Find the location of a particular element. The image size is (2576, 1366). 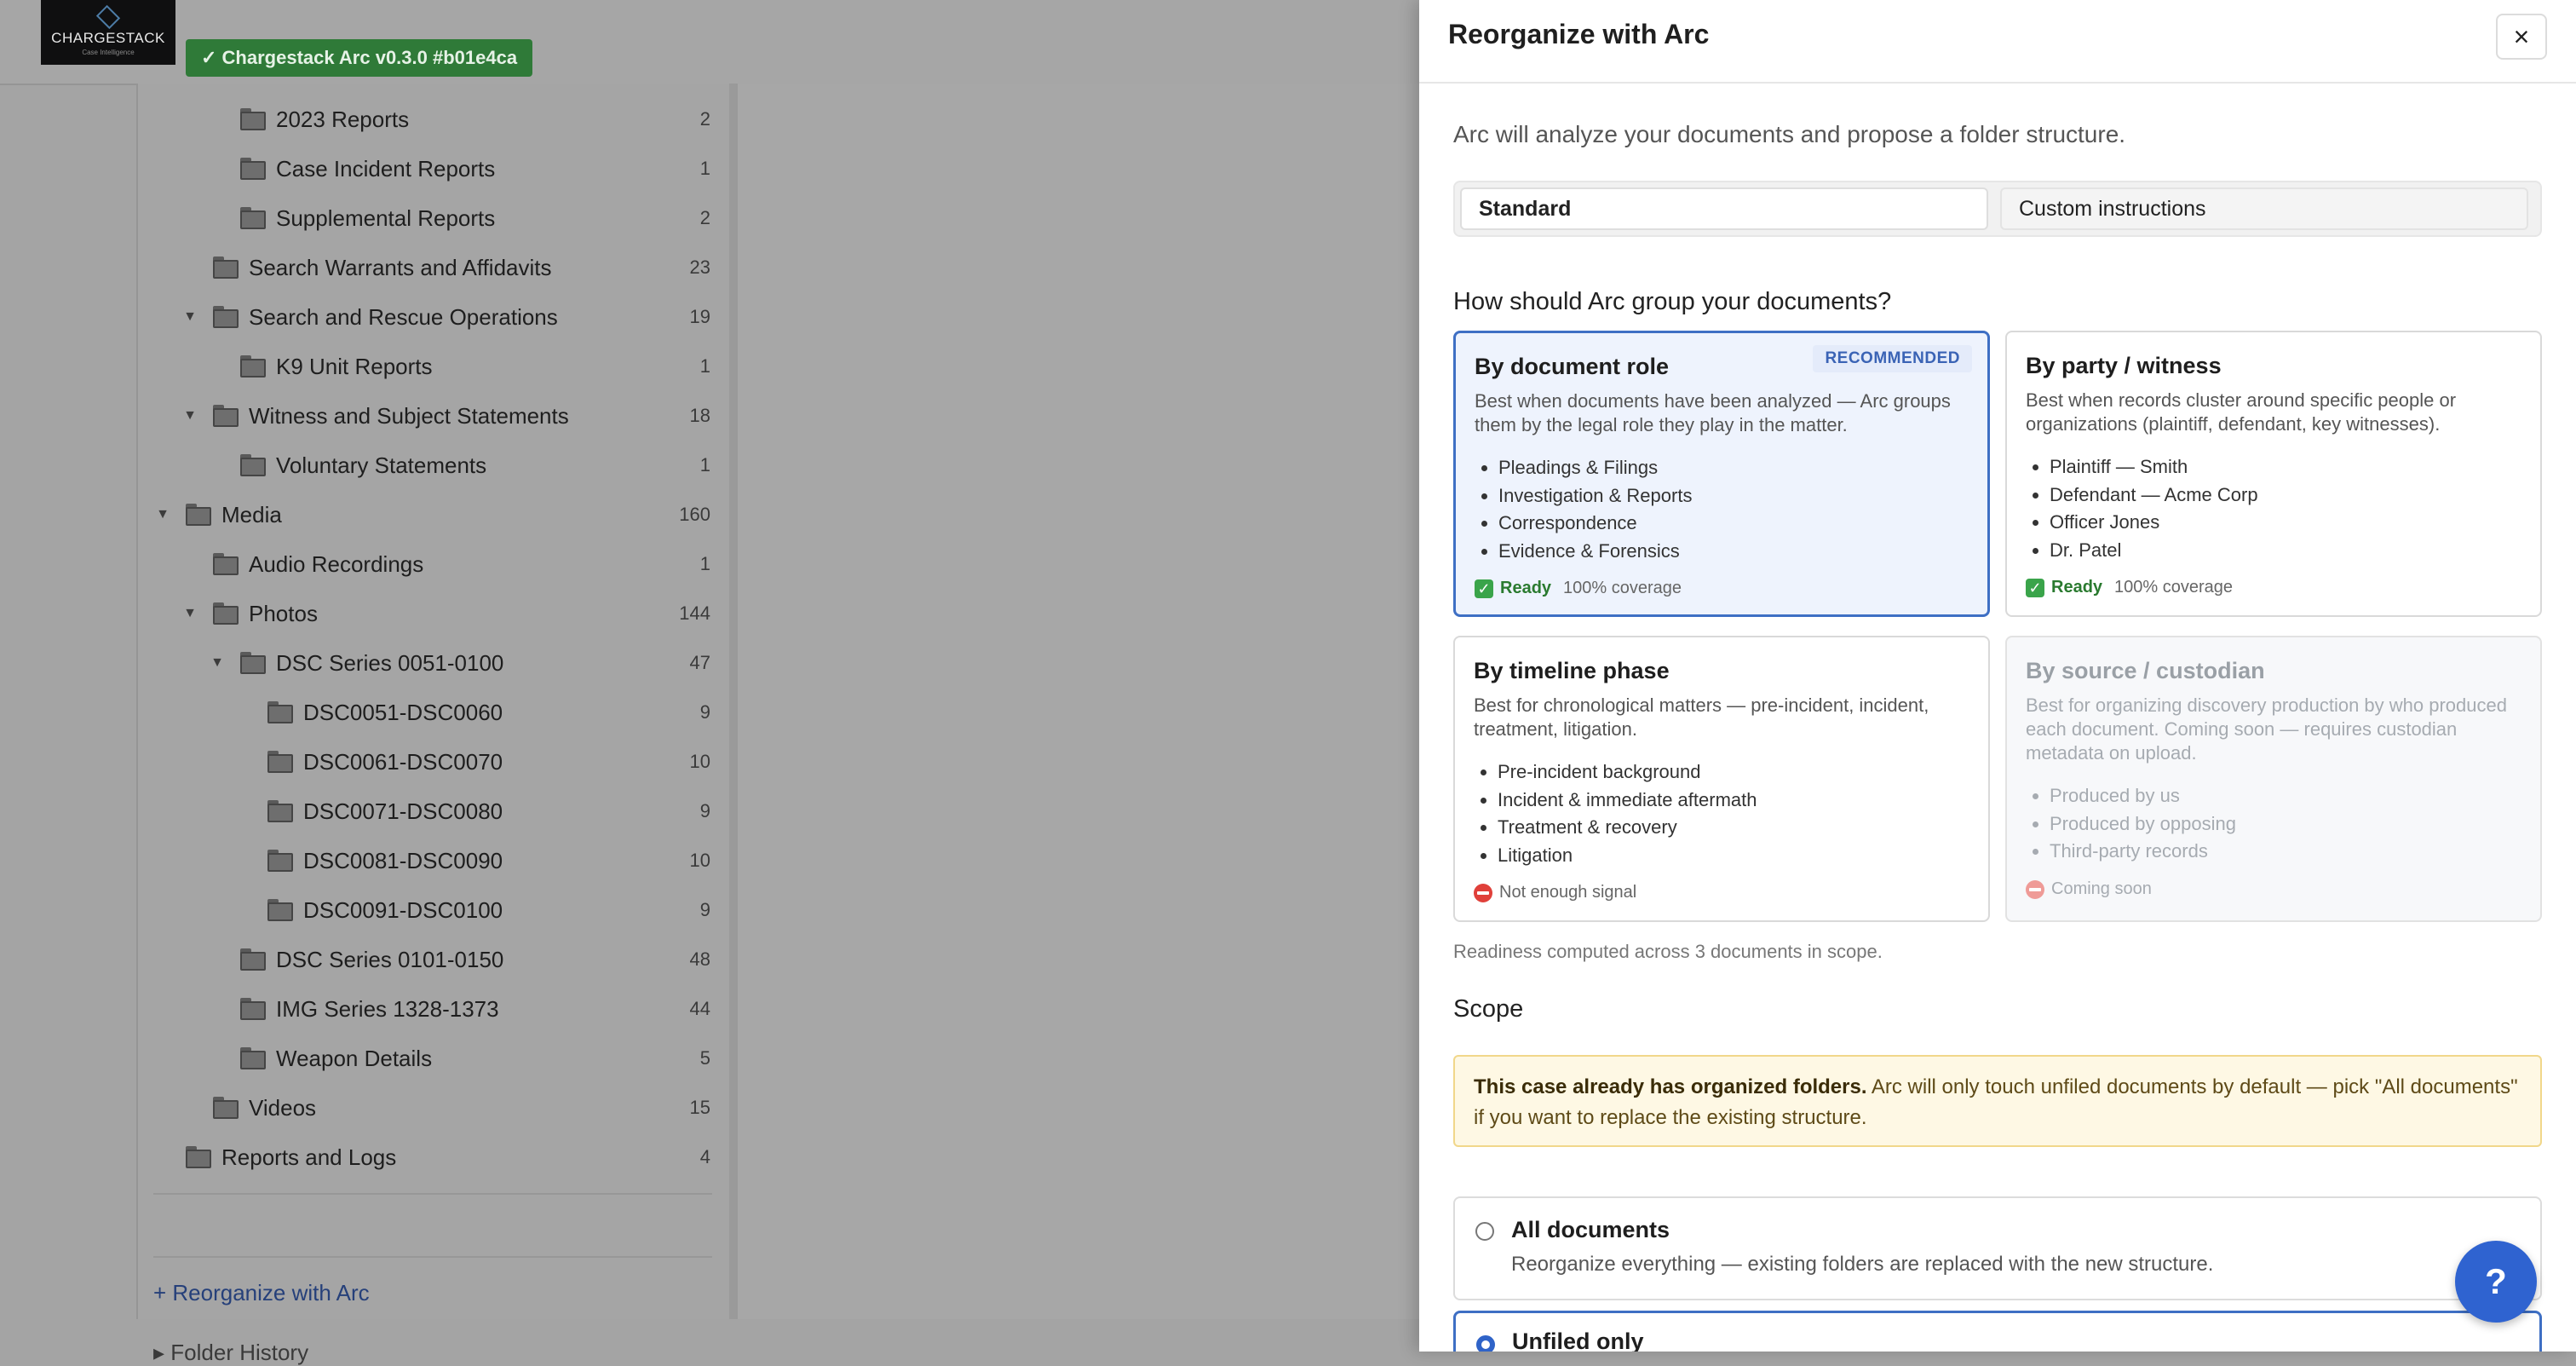

tree-row: DSC0061-DSC0070 10 is located at coordinates (426, 762).